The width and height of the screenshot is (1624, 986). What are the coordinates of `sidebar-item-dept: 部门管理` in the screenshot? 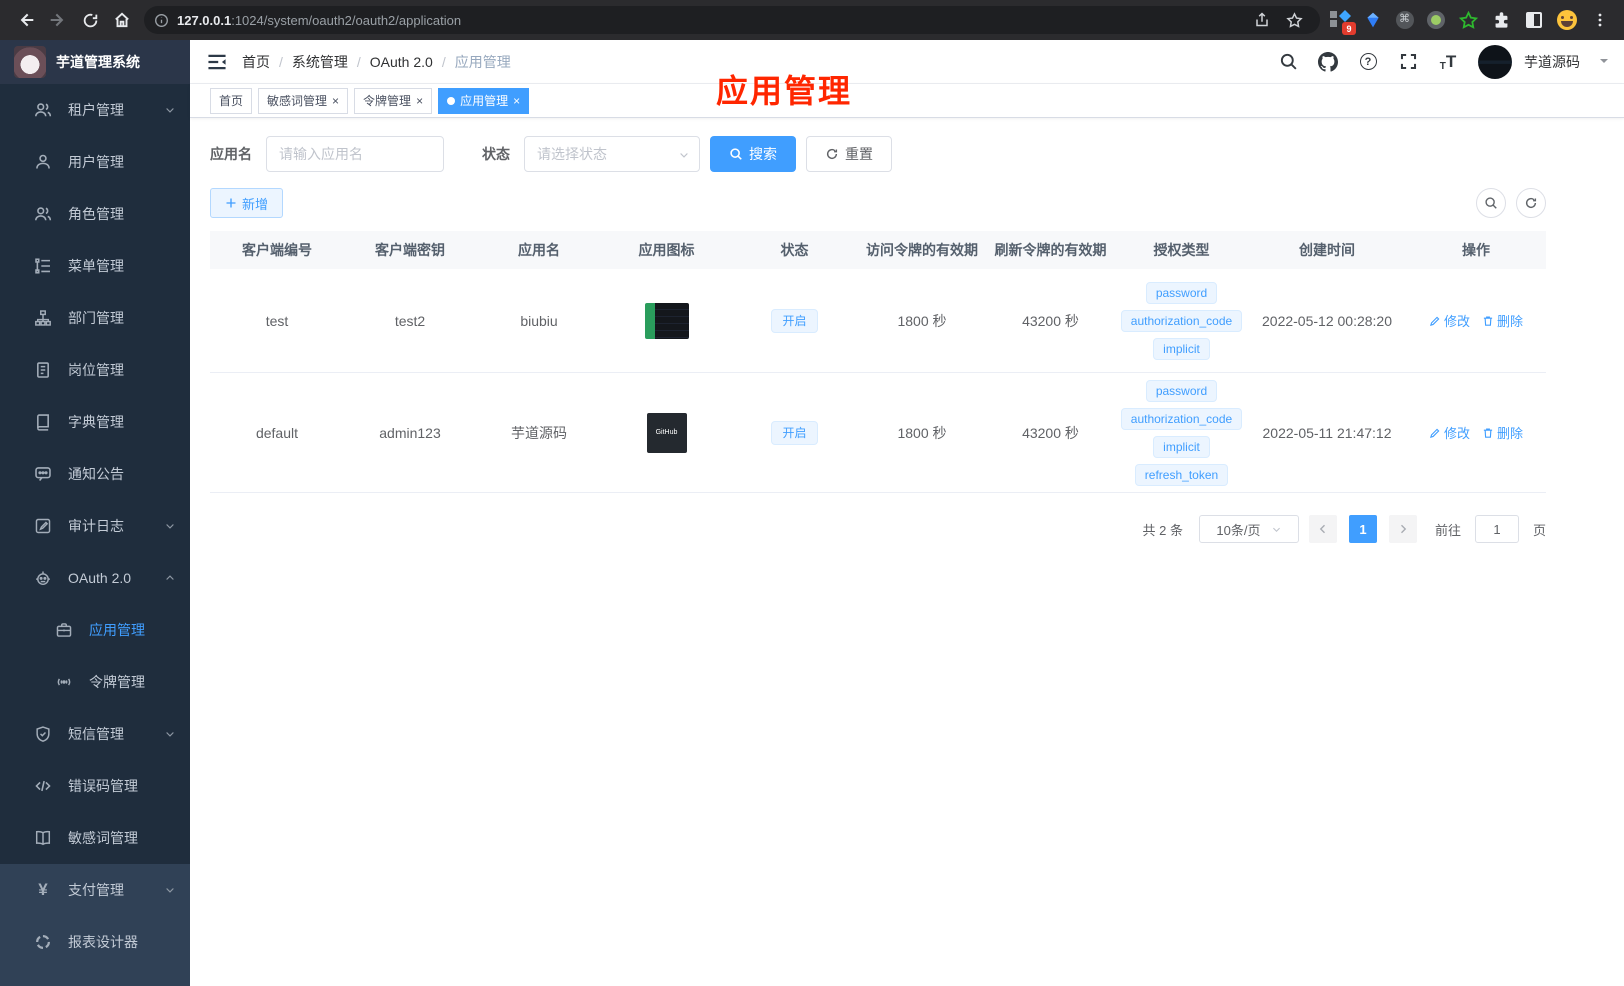 It's located at (95, 318).